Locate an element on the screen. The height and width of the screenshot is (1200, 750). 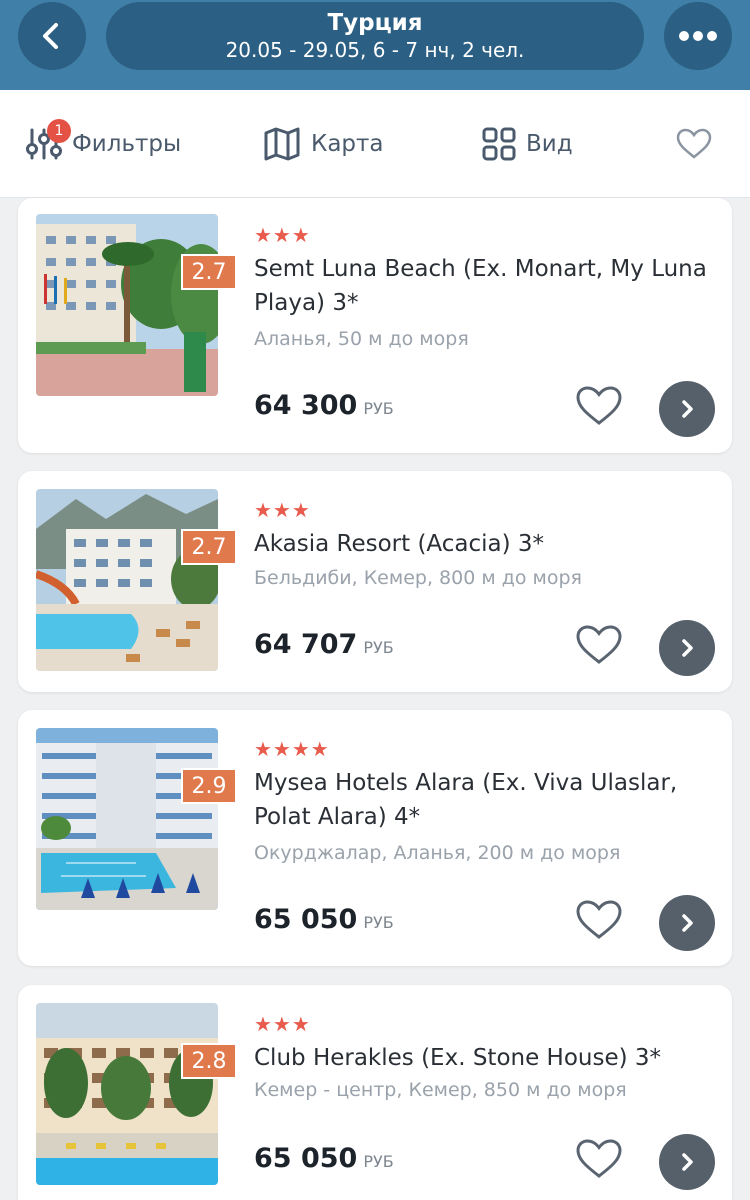
chevron-left-icon is located at coordinates (50, 36).